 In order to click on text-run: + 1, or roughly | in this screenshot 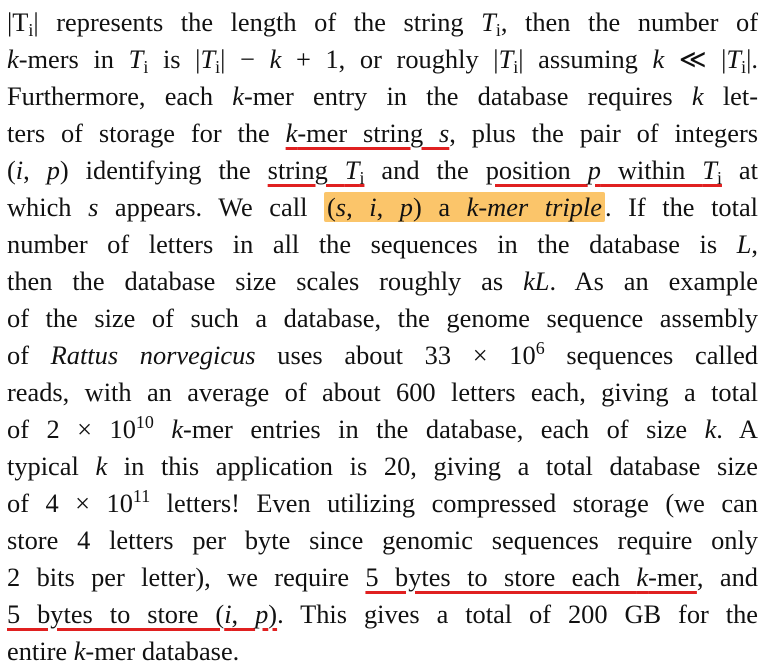, I will do `click(390, 59)`.